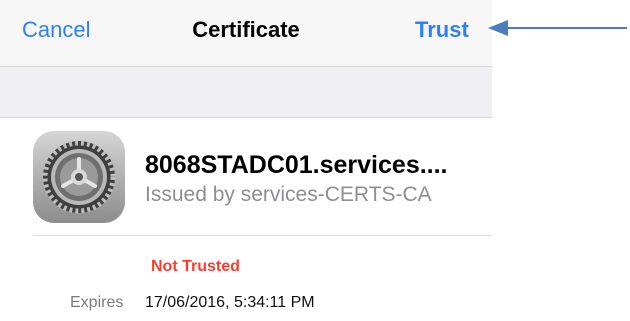 This screenshot has width=630, height=321. I want to click on trust-button: Trust, so click(442, 30).